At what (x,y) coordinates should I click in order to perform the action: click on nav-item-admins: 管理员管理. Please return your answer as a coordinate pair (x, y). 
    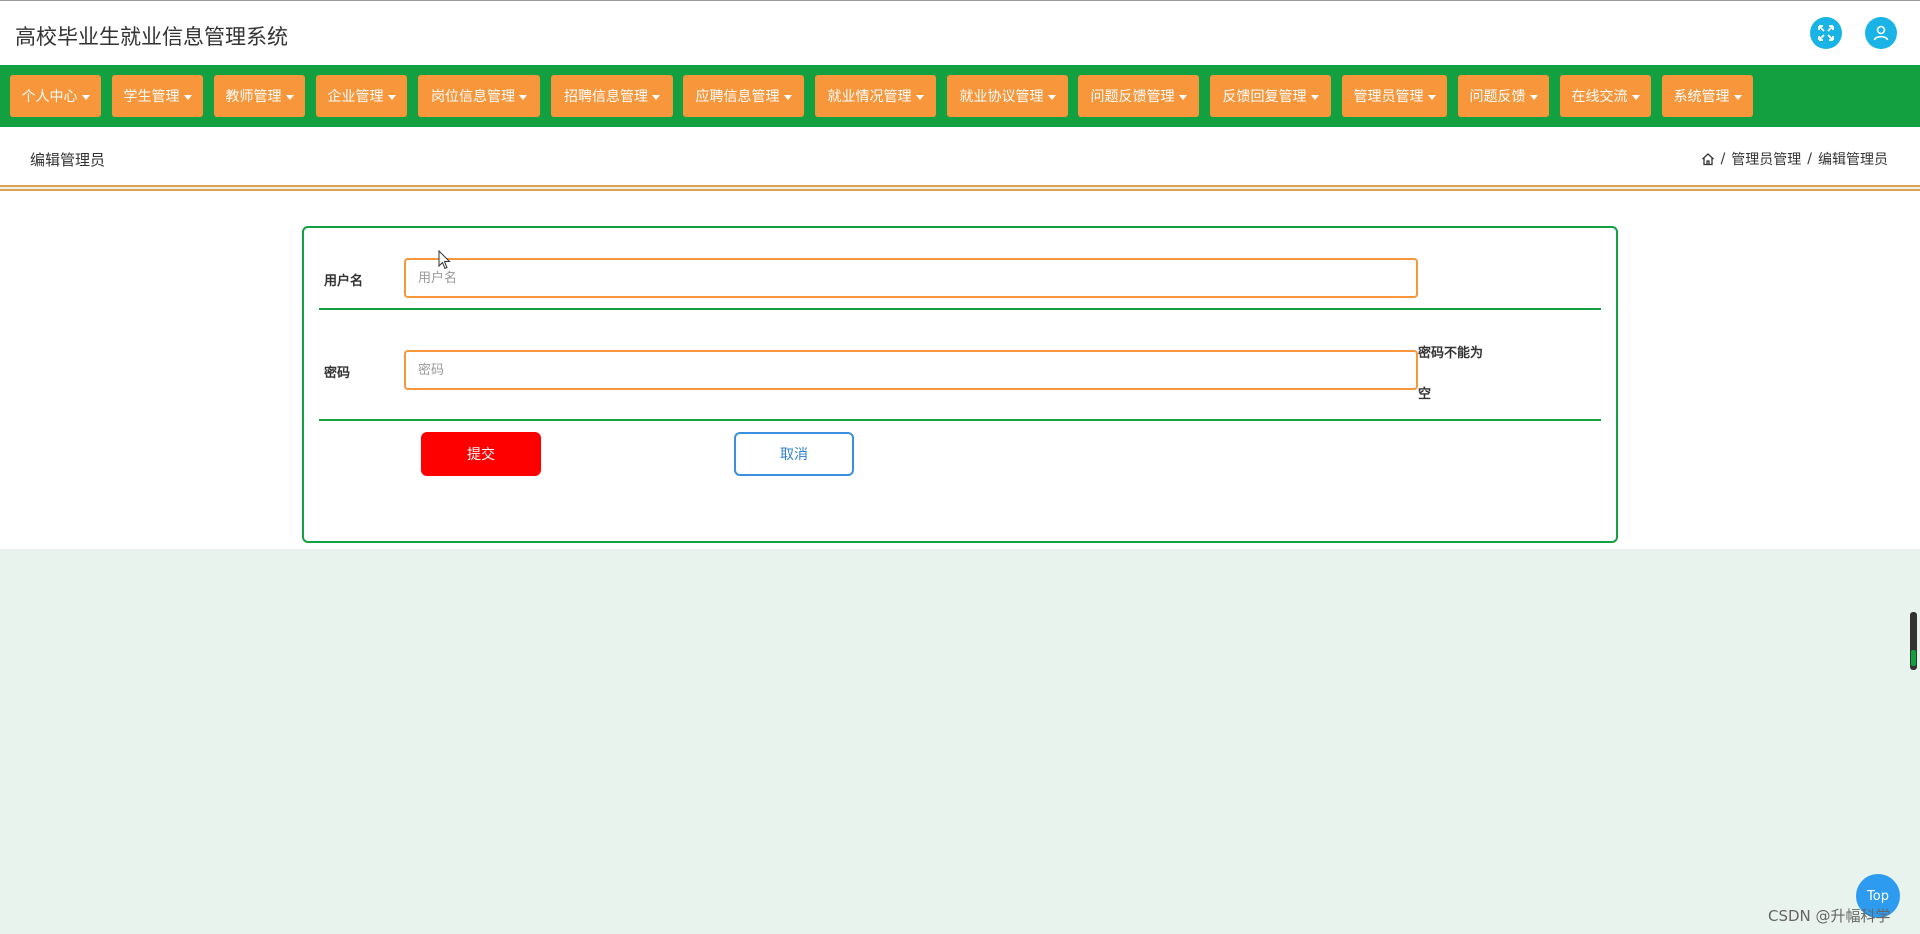
    Looking at the image, I should click on (1394, 96).